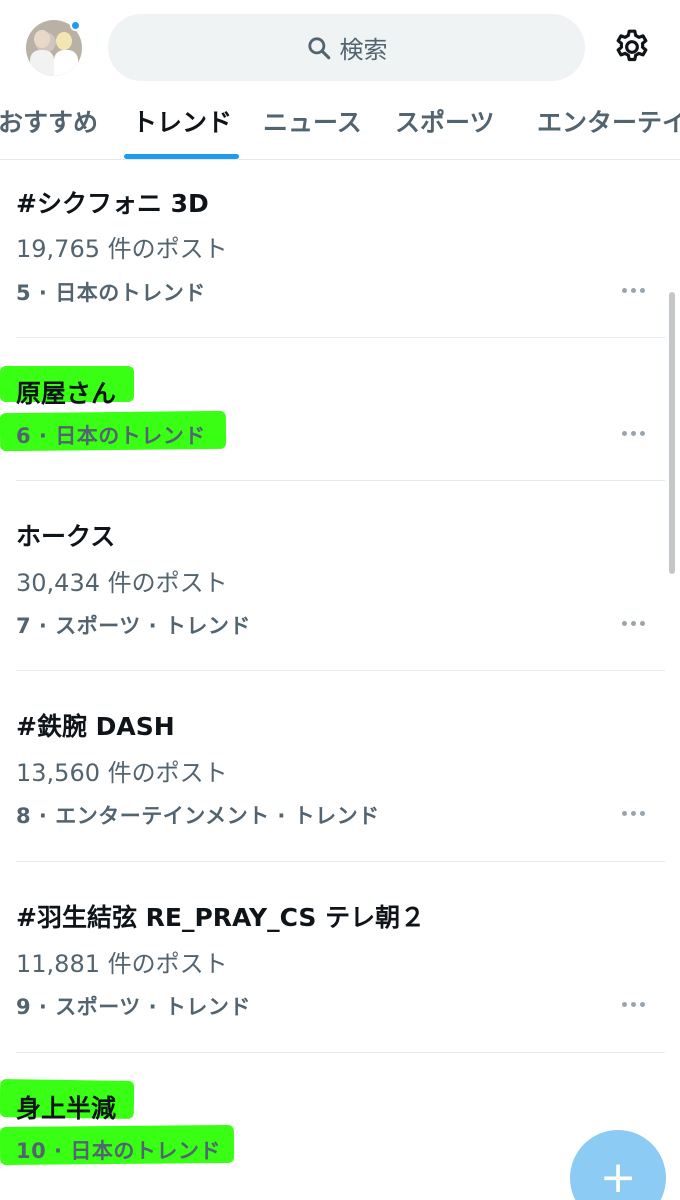  What do you see at coordinates (49, 128) in the screenshot?
I see `tab-recommended: おすすめ` at bounding box center [49, 128].